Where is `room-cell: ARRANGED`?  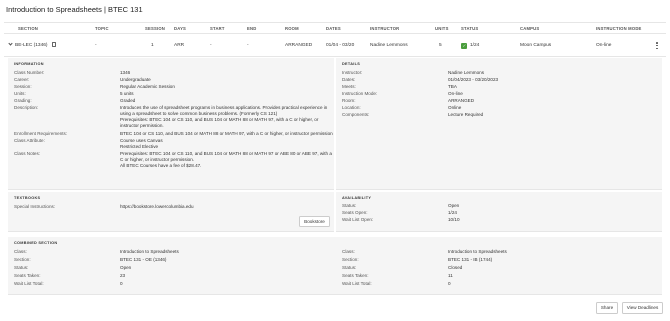 room-cell: ARRANGED is located at coordinates (299, 45).